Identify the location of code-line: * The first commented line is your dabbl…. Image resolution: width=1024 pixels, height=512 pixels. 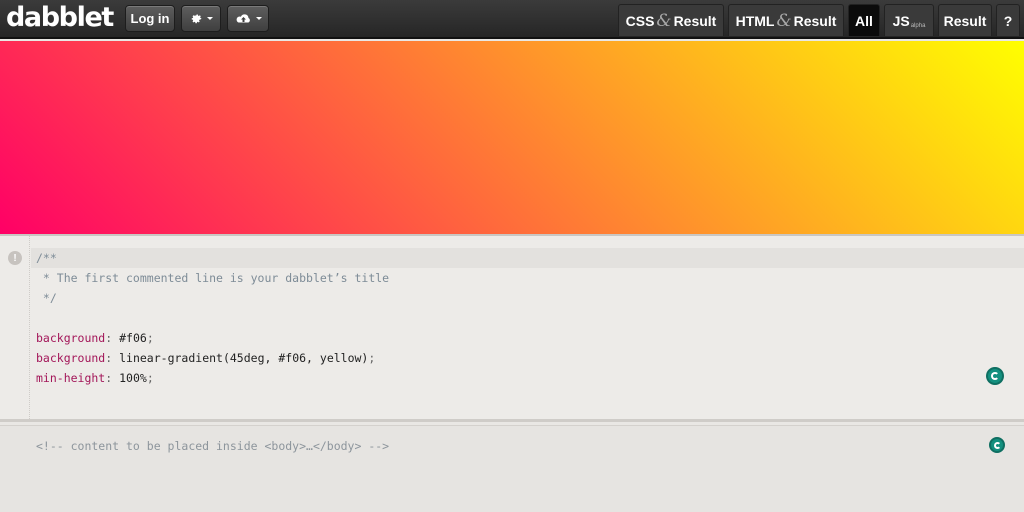
(213, 278).